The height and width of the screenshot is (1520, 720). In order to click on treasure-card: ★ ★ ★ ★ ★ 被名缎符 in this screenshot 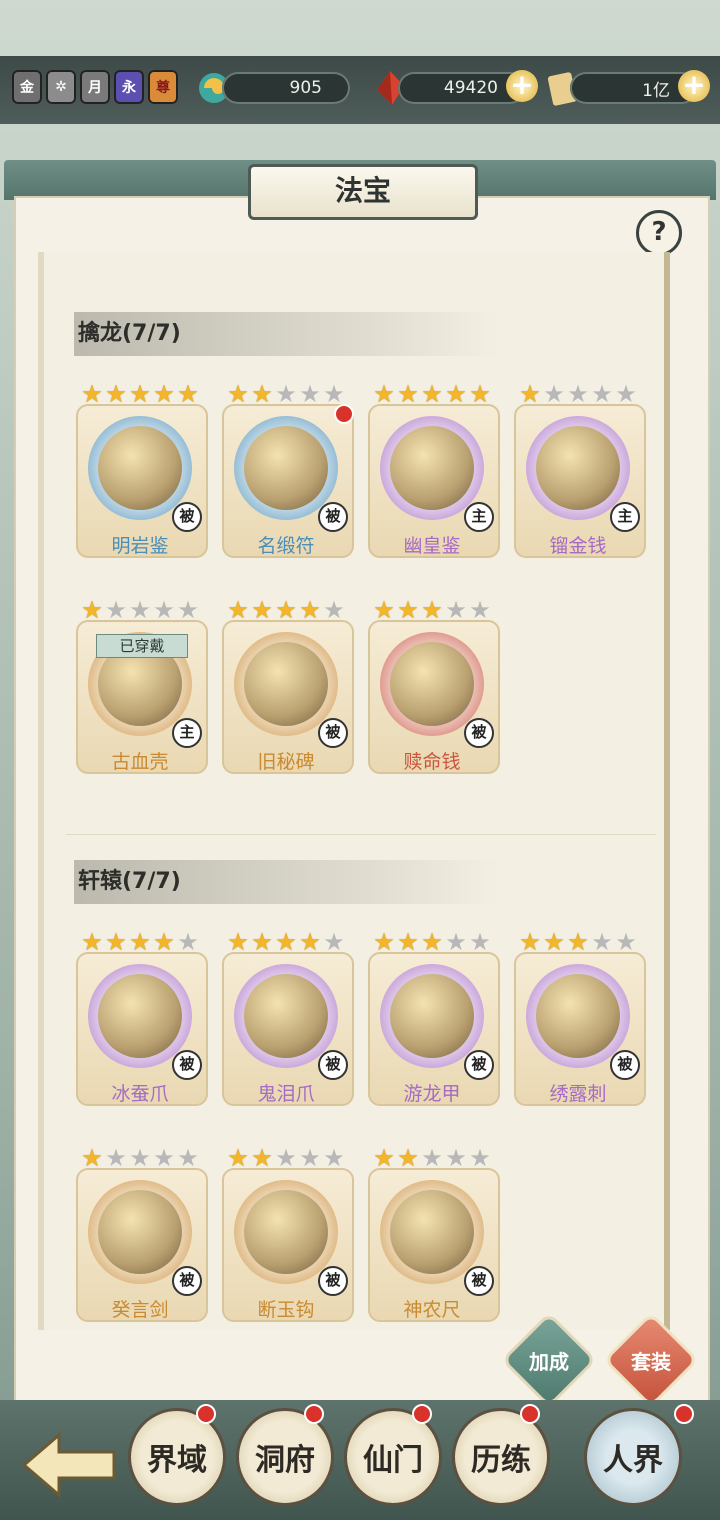, I will do `click(288, 477)`.